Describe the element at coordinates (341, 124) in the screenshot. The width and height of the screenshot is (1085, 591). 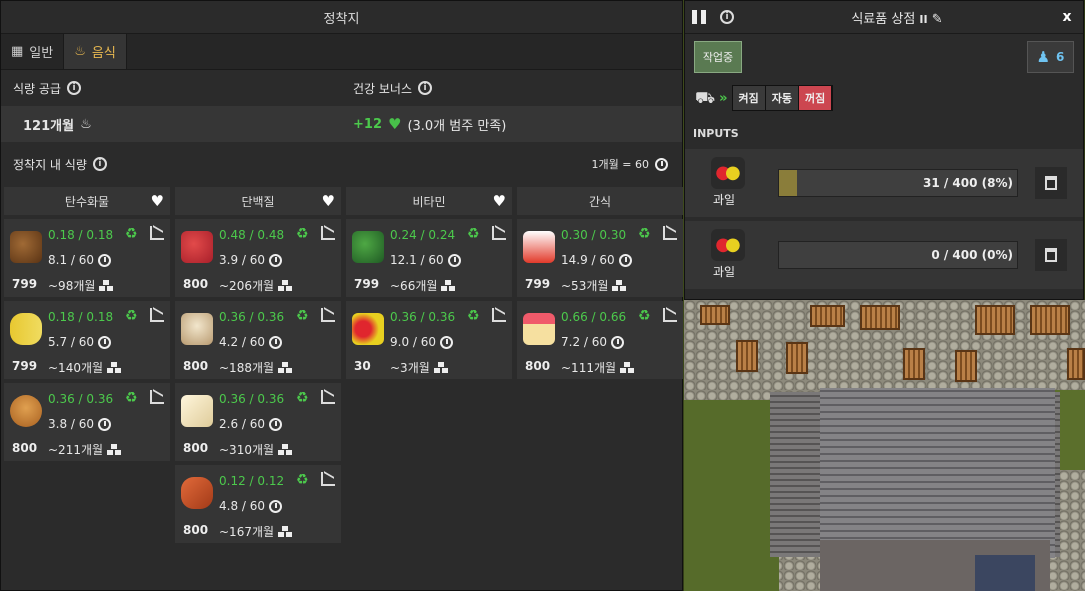
I see `supply-value-row: 121개월 ♨ +12 ♥ (3.0개 범주 만족)` at that location.